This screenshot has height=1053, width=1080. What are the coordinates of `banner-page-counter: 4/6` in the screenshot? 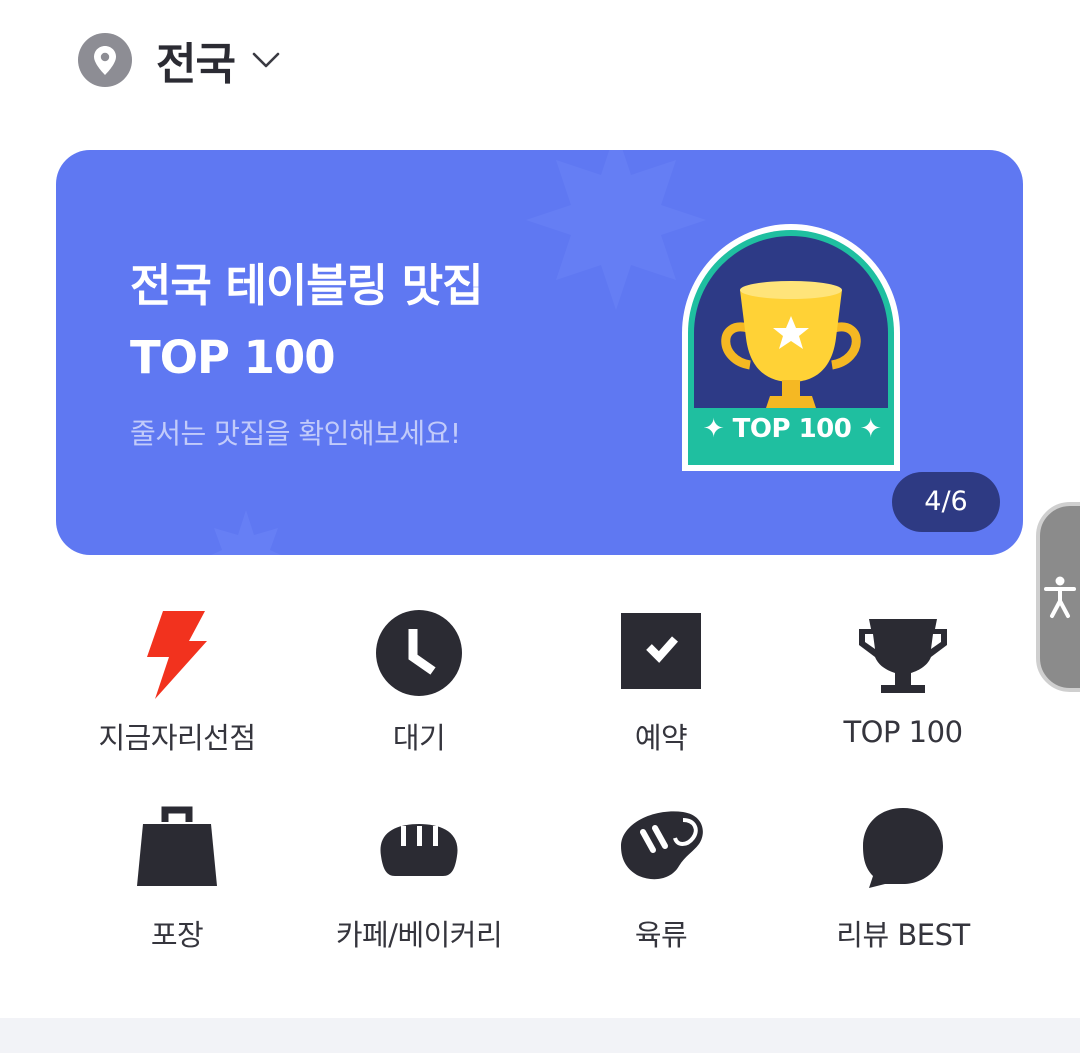 It's located at (946, 502).